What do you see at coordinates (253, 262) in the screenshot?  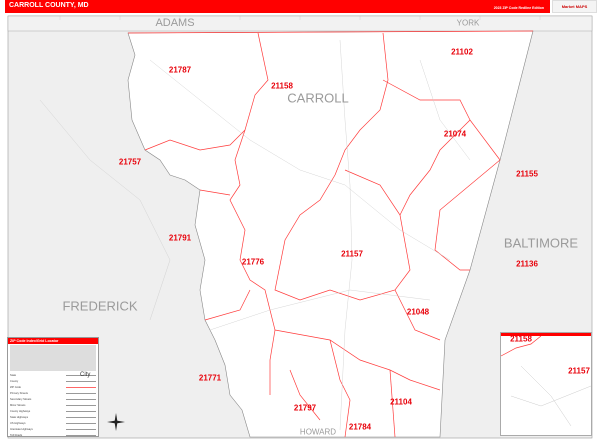 I see `zip-label: 21776` at bounding box center [253, 262].